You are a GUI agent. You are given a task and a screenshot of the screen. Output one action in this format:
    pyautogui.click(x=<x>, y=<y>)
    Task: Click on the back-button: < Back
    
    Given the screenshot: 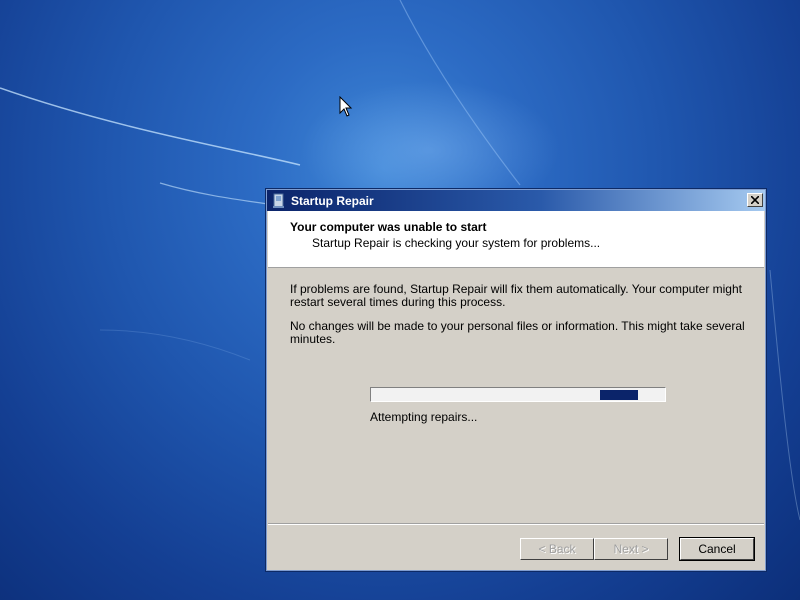 What is the action you would take?
    pyautogui.click(x=557, y=549)
    